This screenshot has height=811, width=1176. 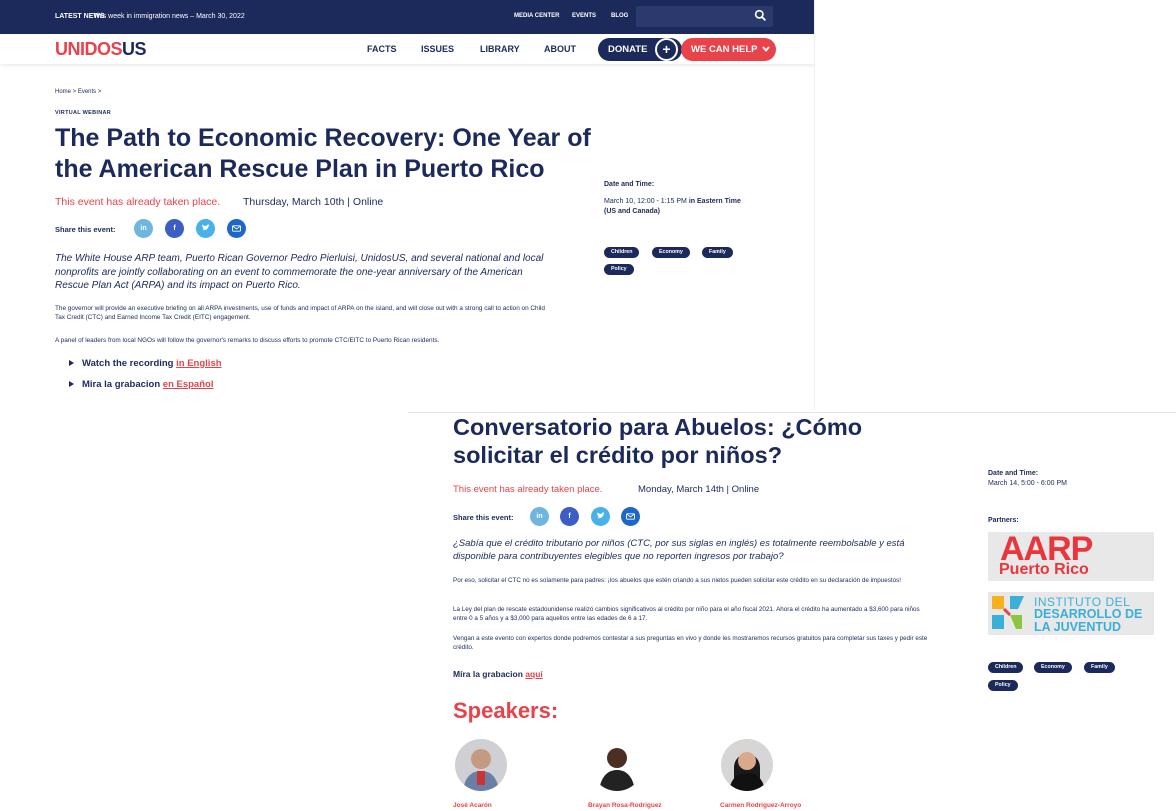 I want to click on speakers-heading: Speakers:, so click(x=506, y=710).